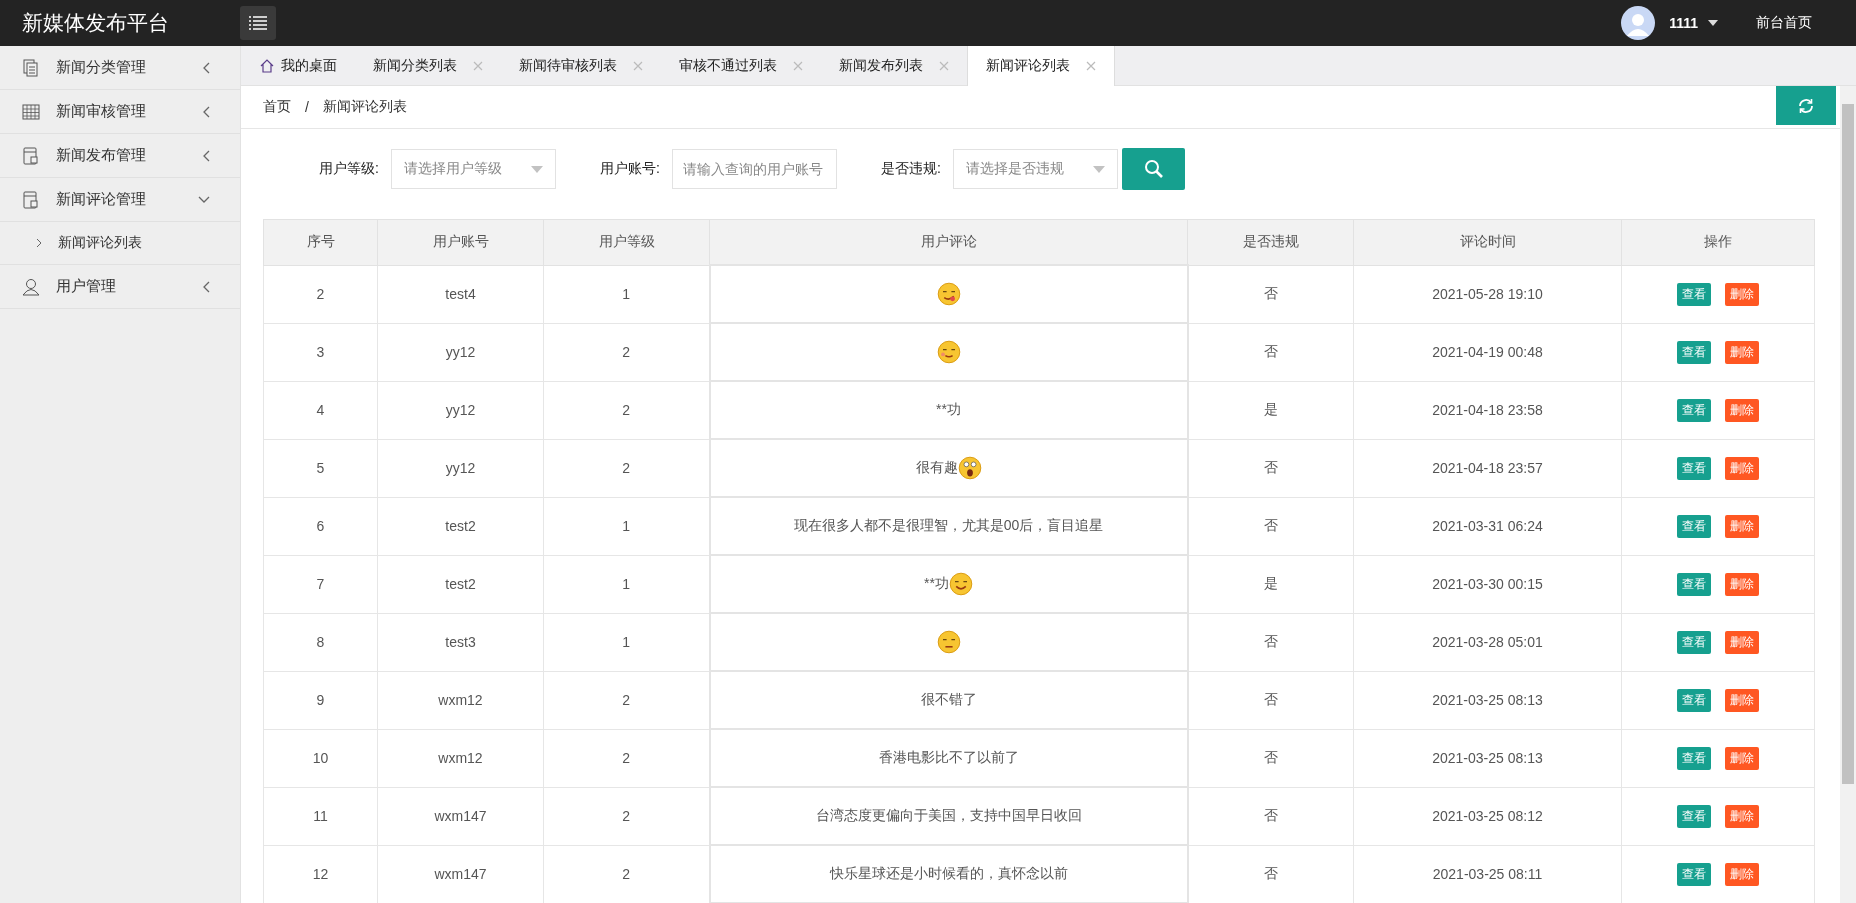 The width and height of the screenshot is (1856, 903). Describe the element at coordinates (1270, 584) in the screenshot. I see `table-cell: 是` at that location.